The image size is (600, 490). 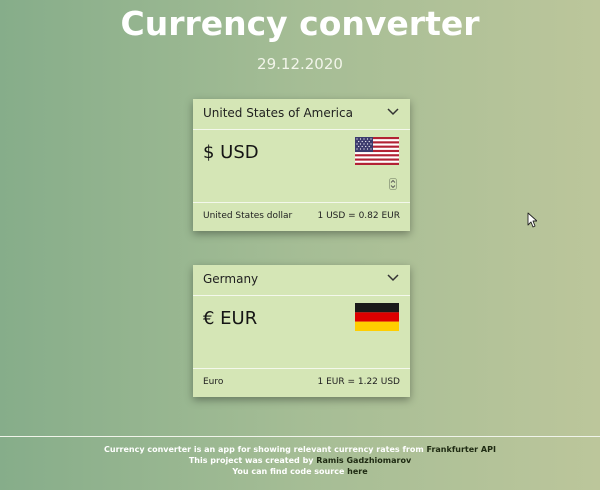 I want to click on us-flag-icon, so click(x=377, y=151).